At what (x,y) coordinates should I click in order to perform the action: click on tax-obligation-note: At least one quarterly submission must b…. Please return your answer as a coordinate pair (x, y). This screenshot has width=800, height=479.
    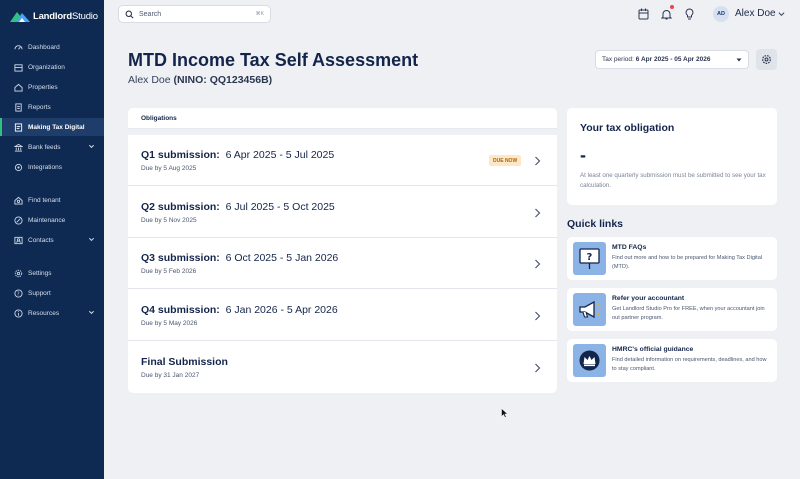
    Looking at the image, I should click on (673, 180).